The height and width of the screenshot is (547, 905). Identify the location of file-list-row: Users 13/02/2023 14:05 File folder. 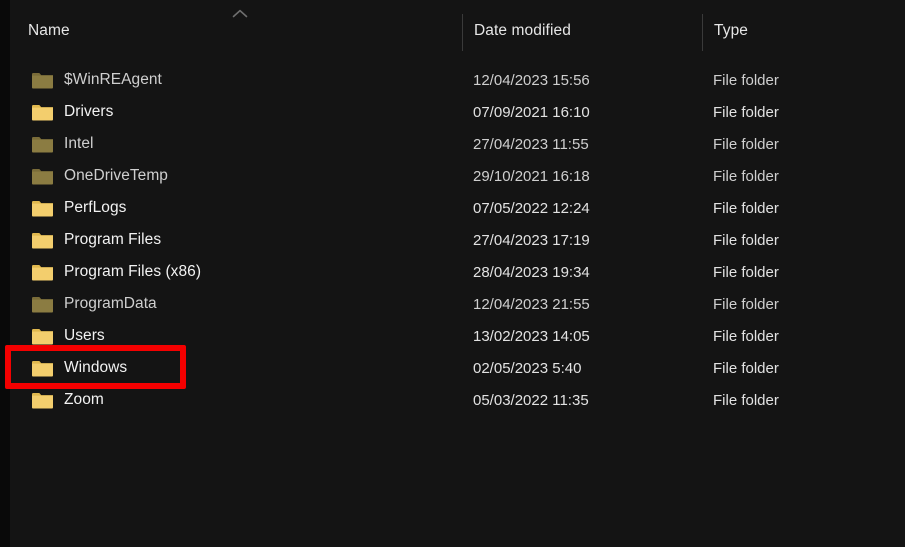
(452, 336).